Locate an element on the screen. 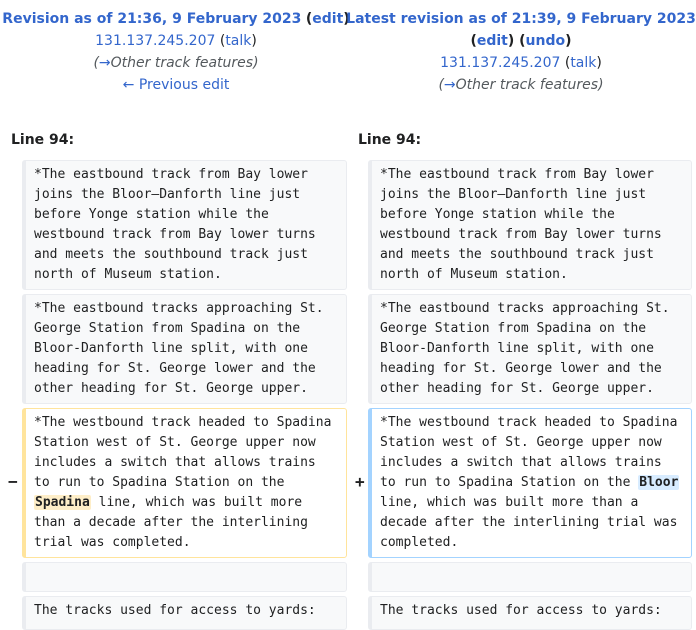 The image size is (696, 630). old-talk-link: talk is located at coordinates (238, 41).